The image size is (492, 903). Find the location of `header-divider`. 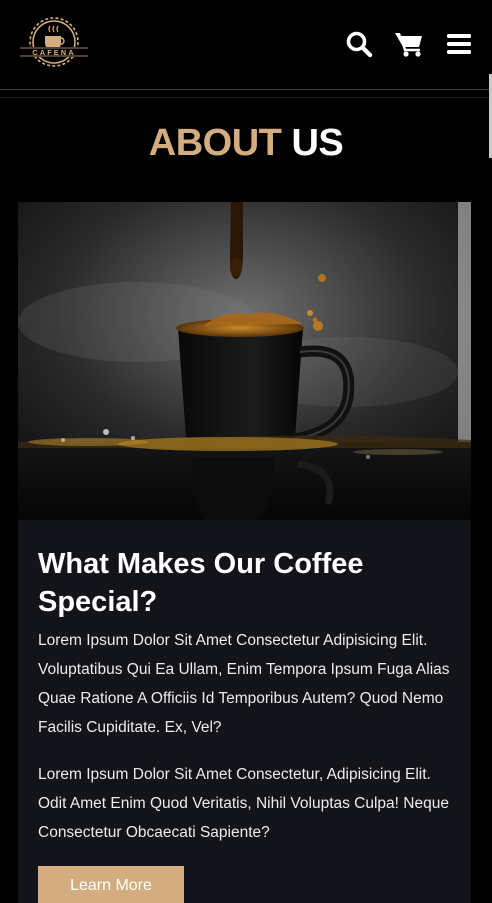

header-divider is located at coordinates (246, 97).